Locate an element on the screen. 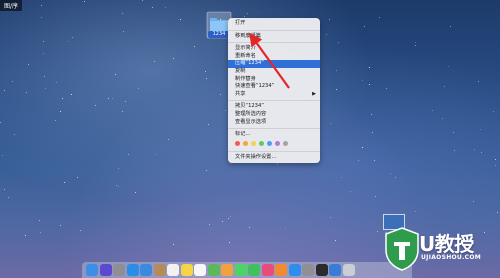 Image resolution: width=500 pixels, height=278 pixels. terminal-icon is located at coordinates (321, 270).